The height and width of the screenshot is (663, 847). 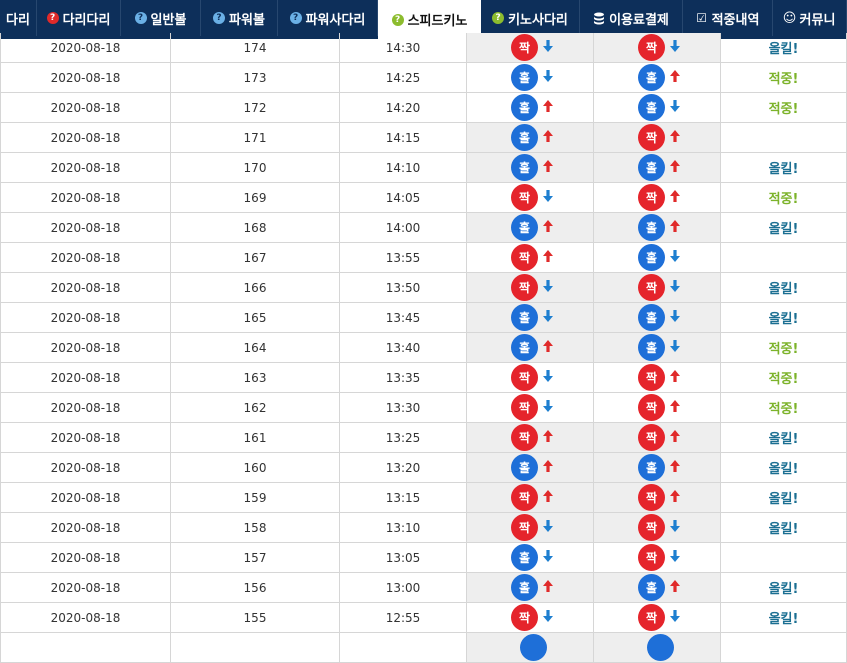 What do you see at coordinates (423, 438) in the screenshot?
I see `table-row: 2020-08-18 161 13:25 짝 짝 올킬!` at bounding box center [423, 438].